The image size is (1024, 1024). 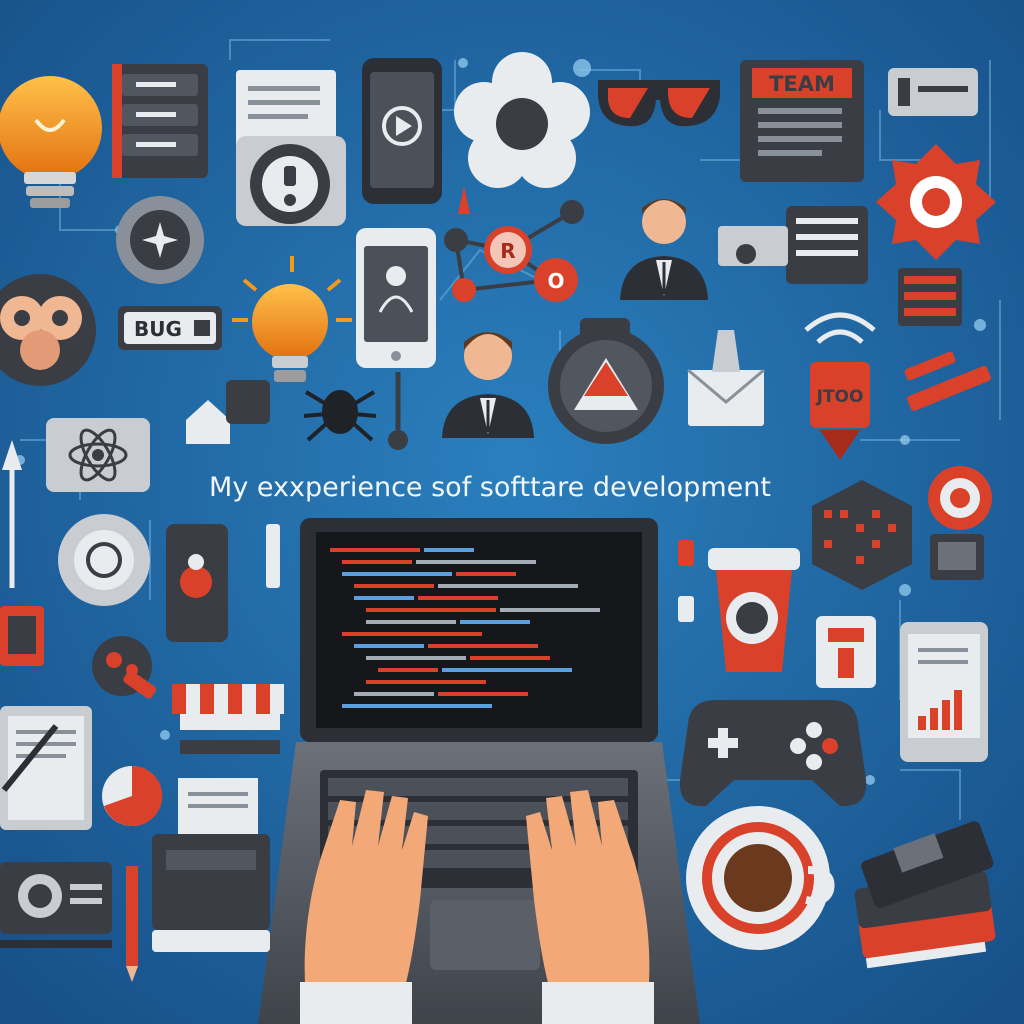 What do you see at coordinates (98, 455) in the screenshot?
I see `atom-module-icon` at bounding box center [98, 455].